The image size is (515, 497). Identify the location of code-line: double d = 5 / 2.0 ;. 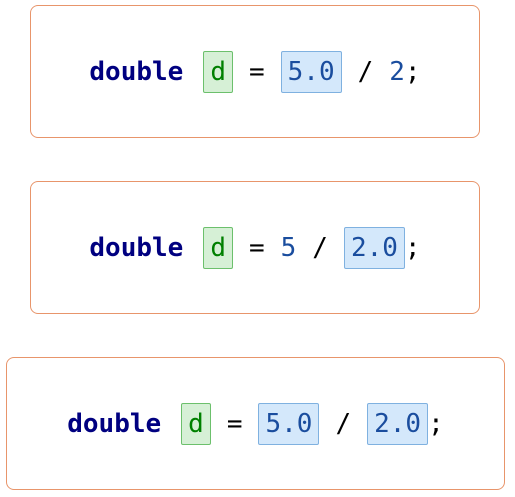
(255, 247).